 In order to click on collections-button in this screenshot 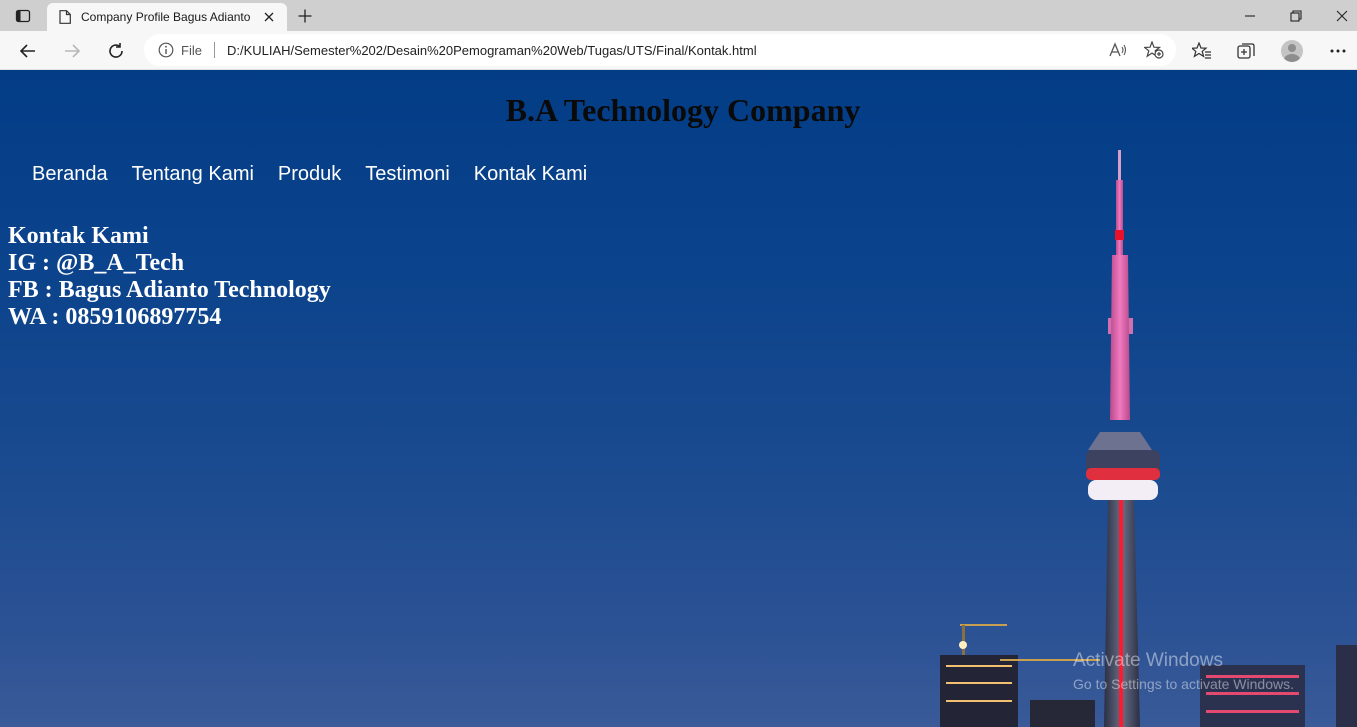, I will do `click(1246, 51)`.